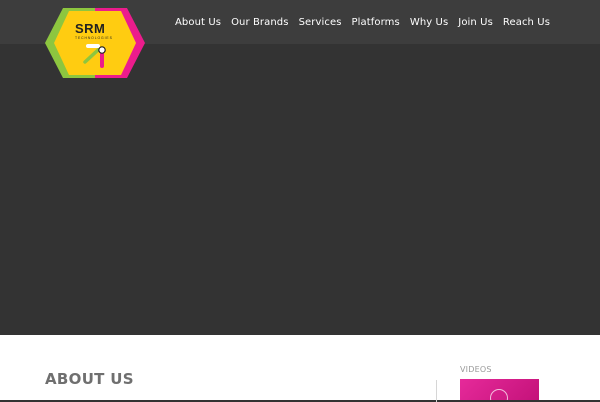 The image size is (600, 402). Describe the element at coordinates (320, 22) in the screenshot. I see `nav-services: Services` at that location.